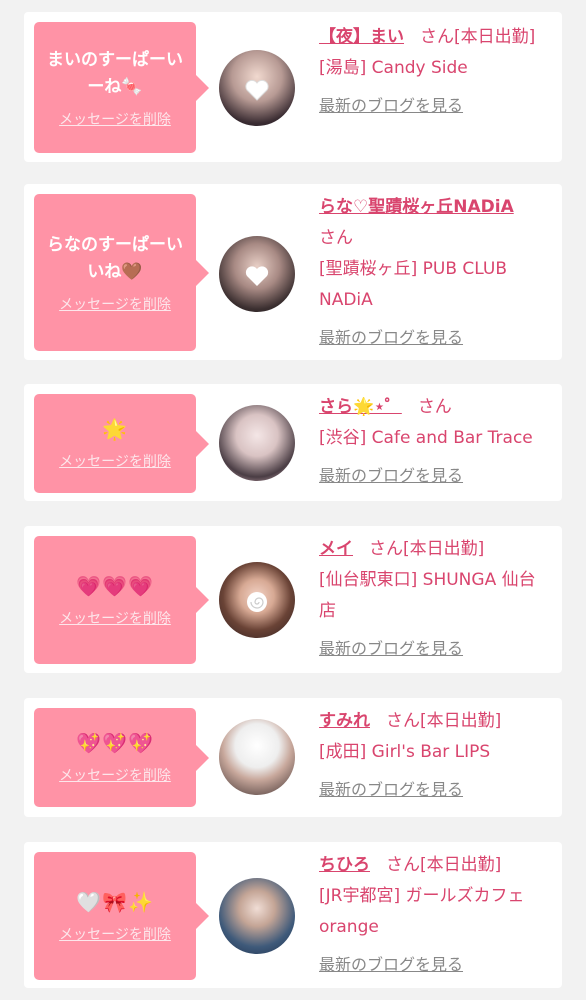 Image resolution: width=586 pixels, height=1000 pixels. I want to click on message-bubble: まいのすーぱーいーね🍬 メッセージを削除, so click(121, 87).